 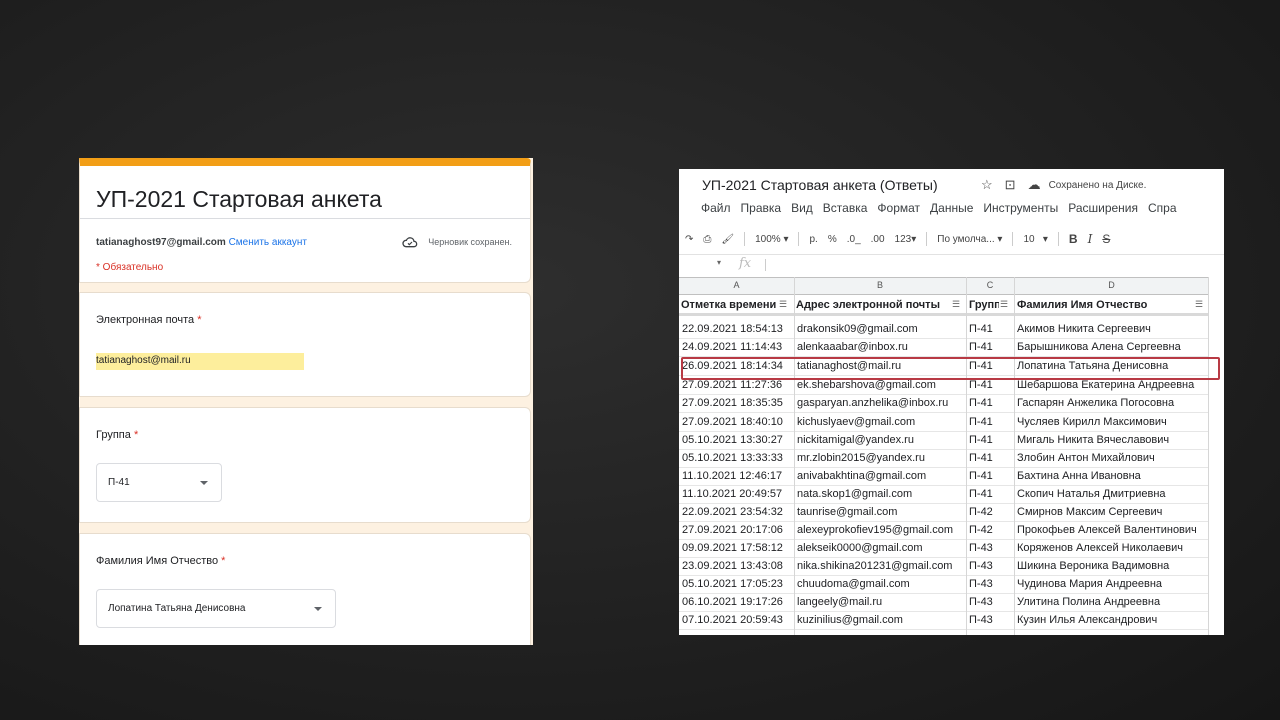 What do you see at coordinates (1112, 458) in the screenshot?
I see `table-cell: Злобин Антон Михайлович` at bounding box center [1112, 458].